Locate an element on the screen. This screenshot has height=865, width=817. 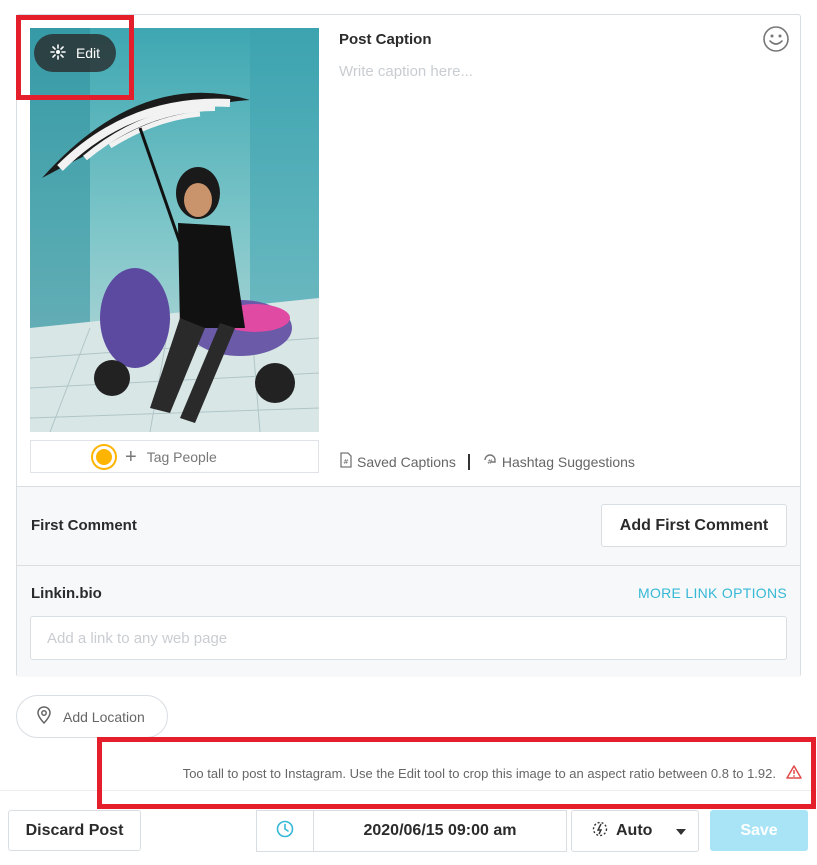
footer-divider is located at coordinates (408, 790).